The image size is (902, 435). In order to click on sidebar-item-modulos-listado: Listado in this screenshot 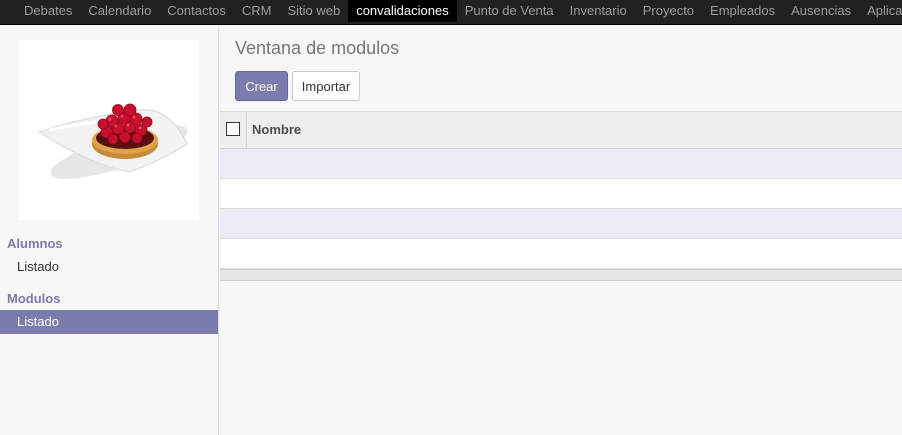, I will do `click(109, 322)`.